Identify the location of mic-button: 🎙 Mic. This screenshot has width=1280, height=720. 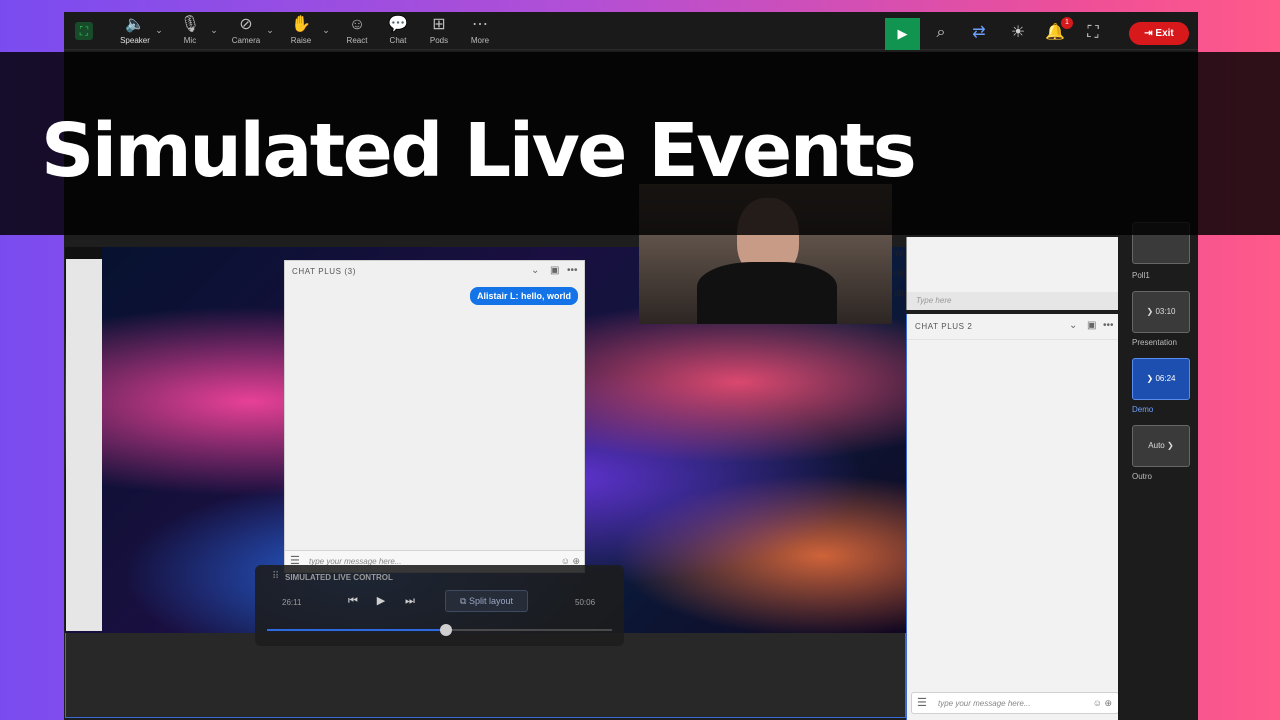
(190, 32).